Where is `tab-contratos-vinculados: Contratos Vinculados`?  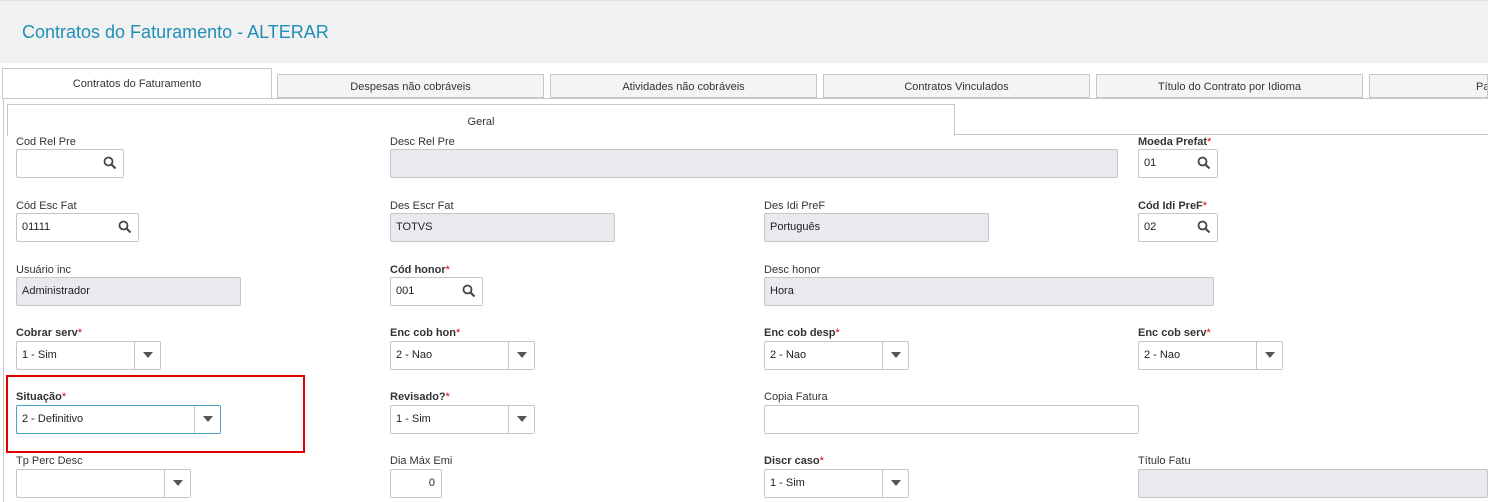
tab-contratos-vinculados: Contratos Vinculados is located at coordinates (956, 86).